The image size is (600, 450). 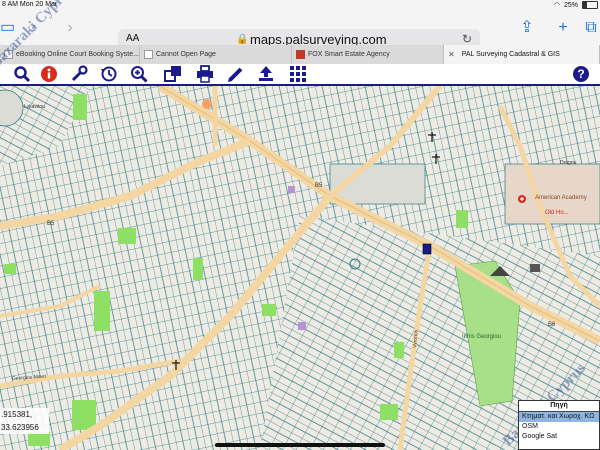 I want to click on coordinate-readout: .915381, 33.623956, so click(x=24, y=421).